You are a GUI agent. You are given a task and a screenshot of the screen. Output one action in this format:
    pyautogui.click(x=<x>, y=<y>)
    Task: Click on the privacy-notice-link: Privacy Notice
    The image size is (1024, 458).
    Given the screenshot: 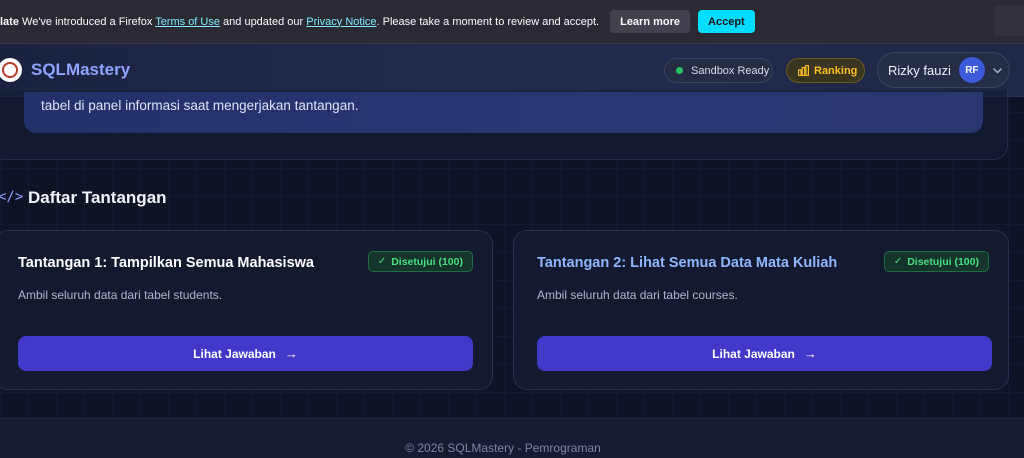 What is the action you would take?
    pyautogui.click(x=341, y=22)
    